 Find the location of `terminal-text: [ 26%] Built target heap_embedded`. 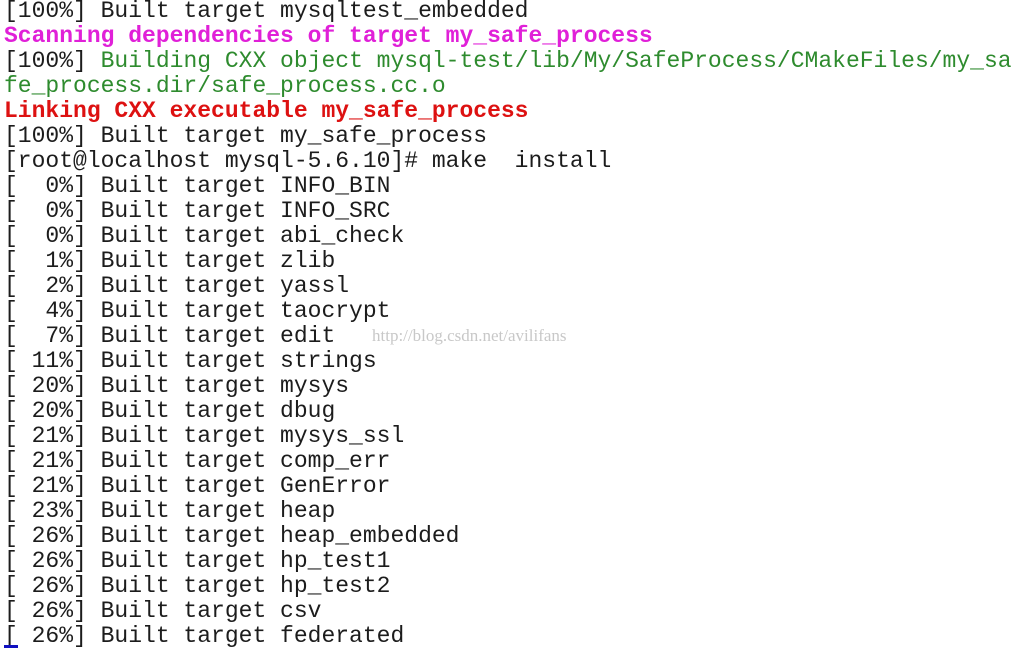

terminal-text: [ 26%] Built target heap_embedded is located at coordinates (232, 536).